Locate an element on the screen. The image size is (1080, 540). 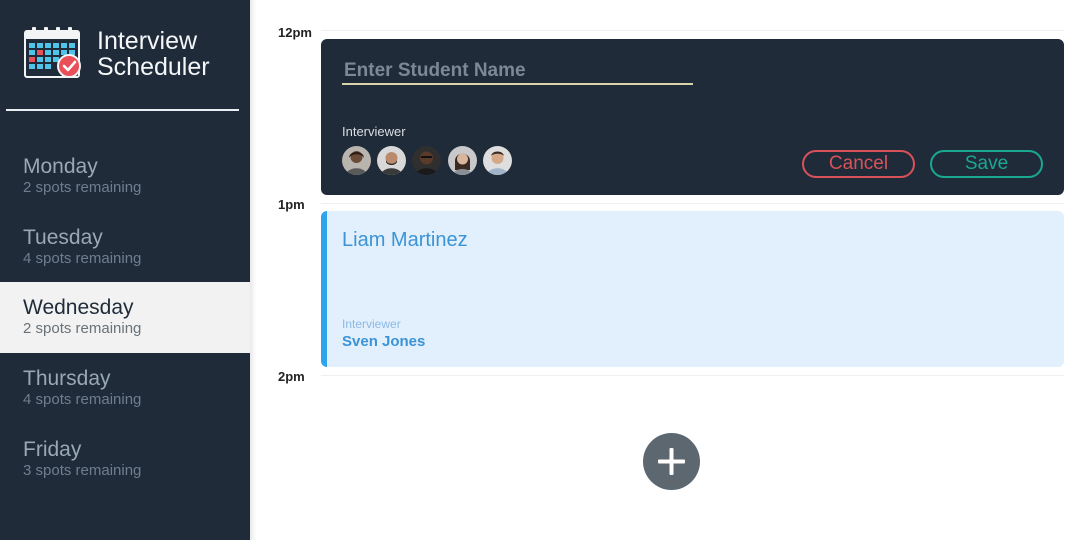
day-name: Tuesday is located at coordinates (63, 237).